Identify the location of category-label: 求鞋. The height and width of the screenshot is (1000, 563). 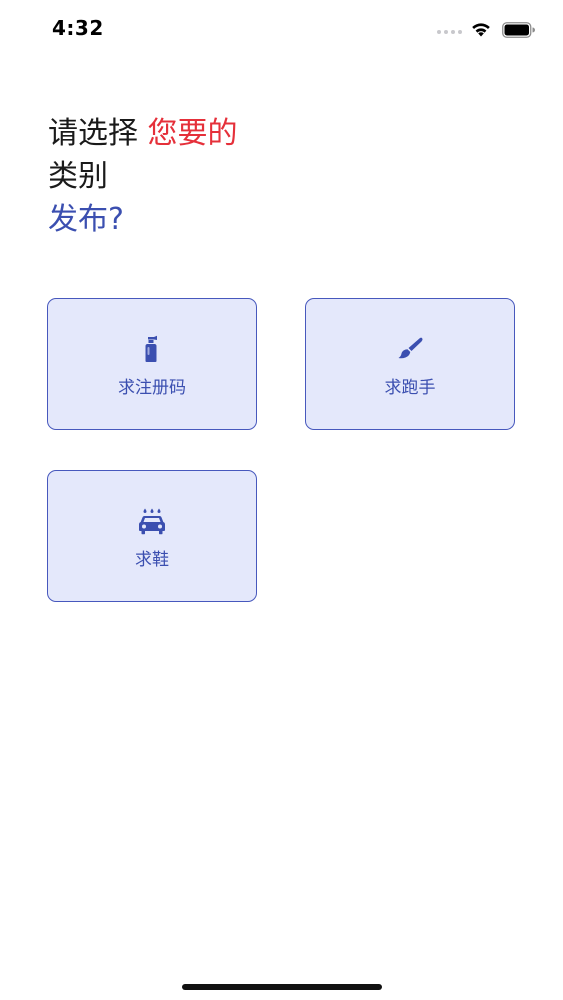
(152, 560).